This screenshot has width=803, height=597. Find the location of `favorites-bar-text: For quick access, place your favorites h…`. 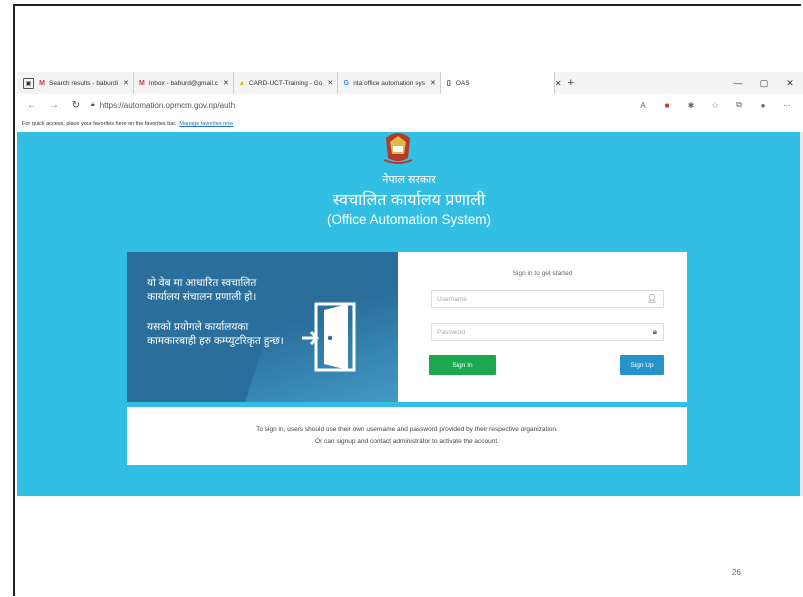

favorites-bar-text: For quick access, place your favorites h… is located at coordinates (99, 124).